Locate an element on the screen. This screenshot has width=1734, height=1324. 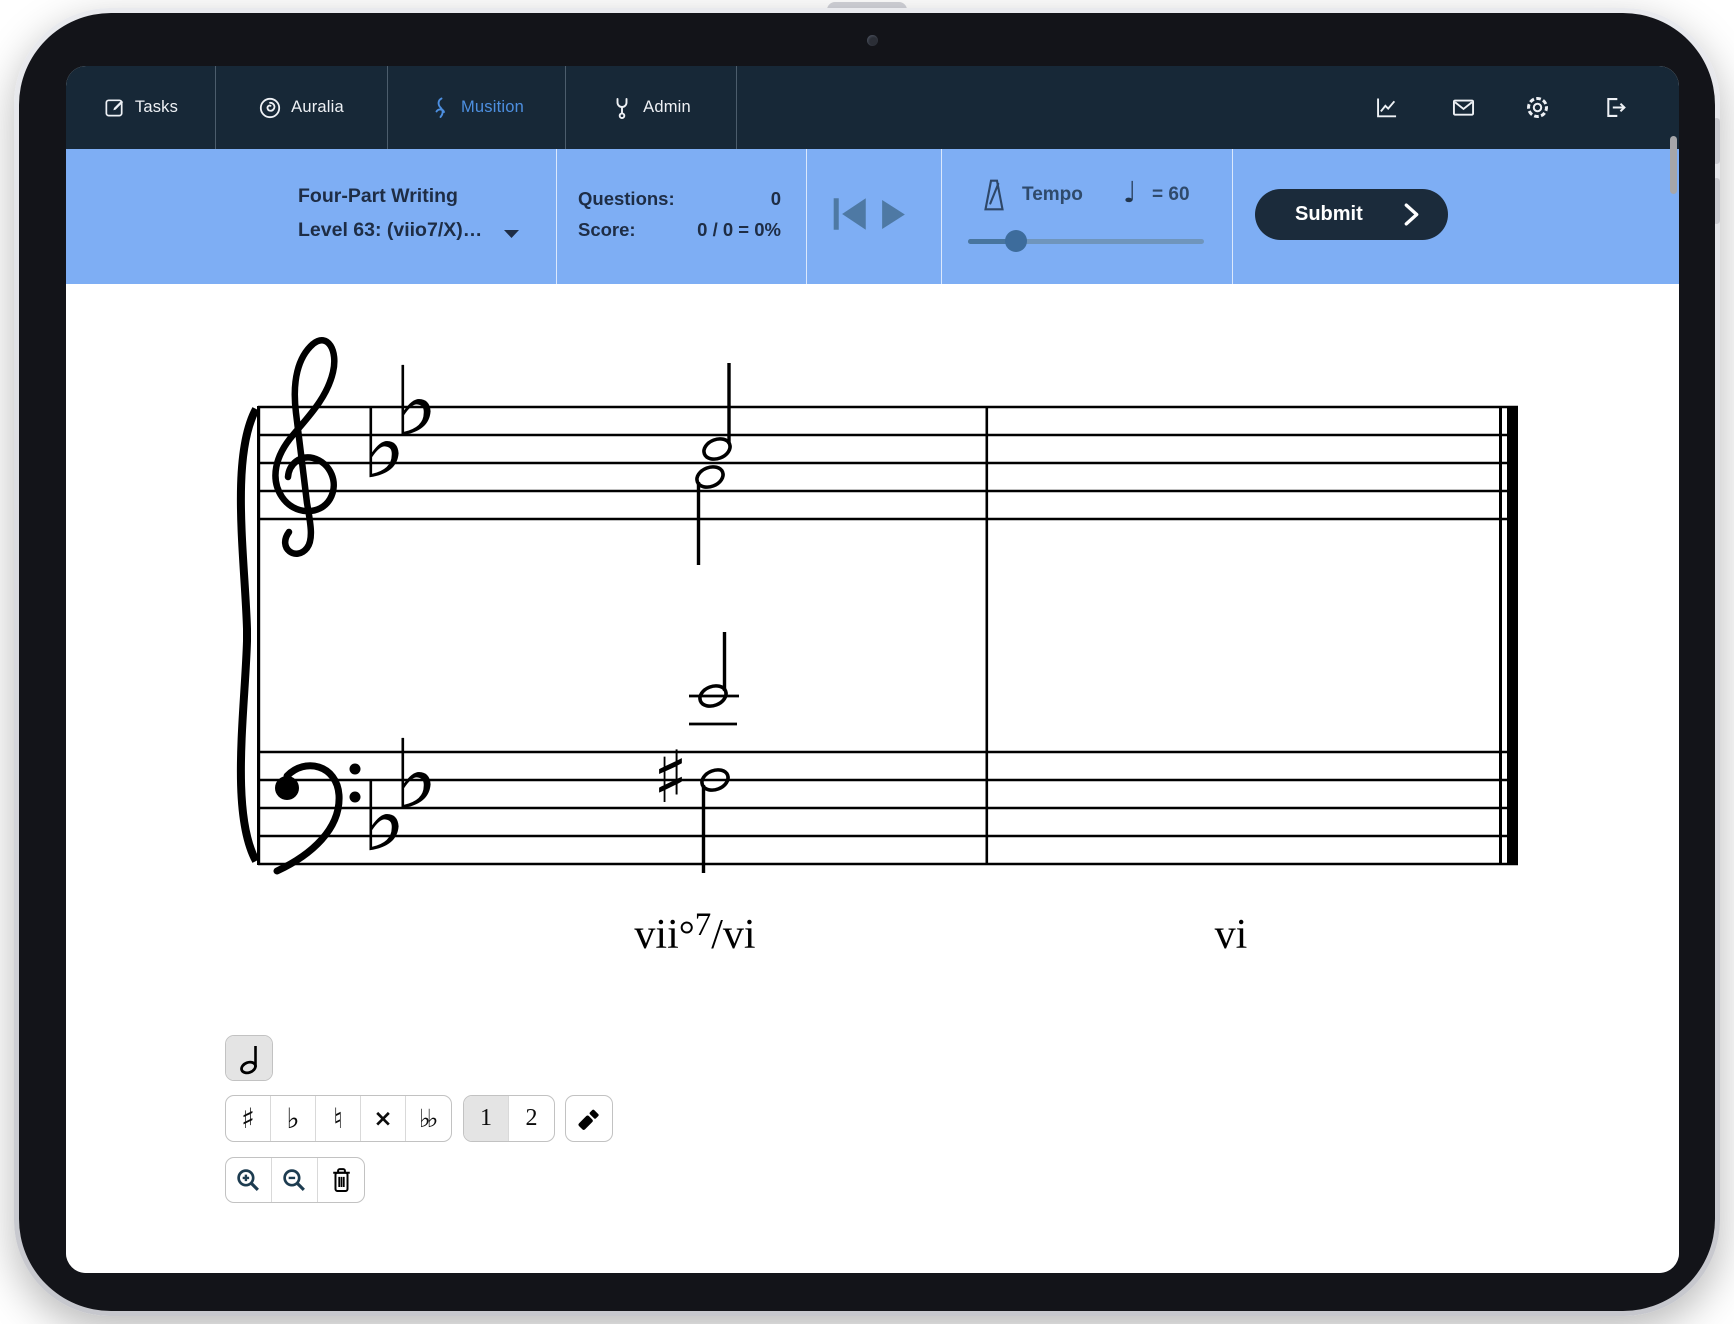
tab-admin: Admin is located at coordinates (651, 107).